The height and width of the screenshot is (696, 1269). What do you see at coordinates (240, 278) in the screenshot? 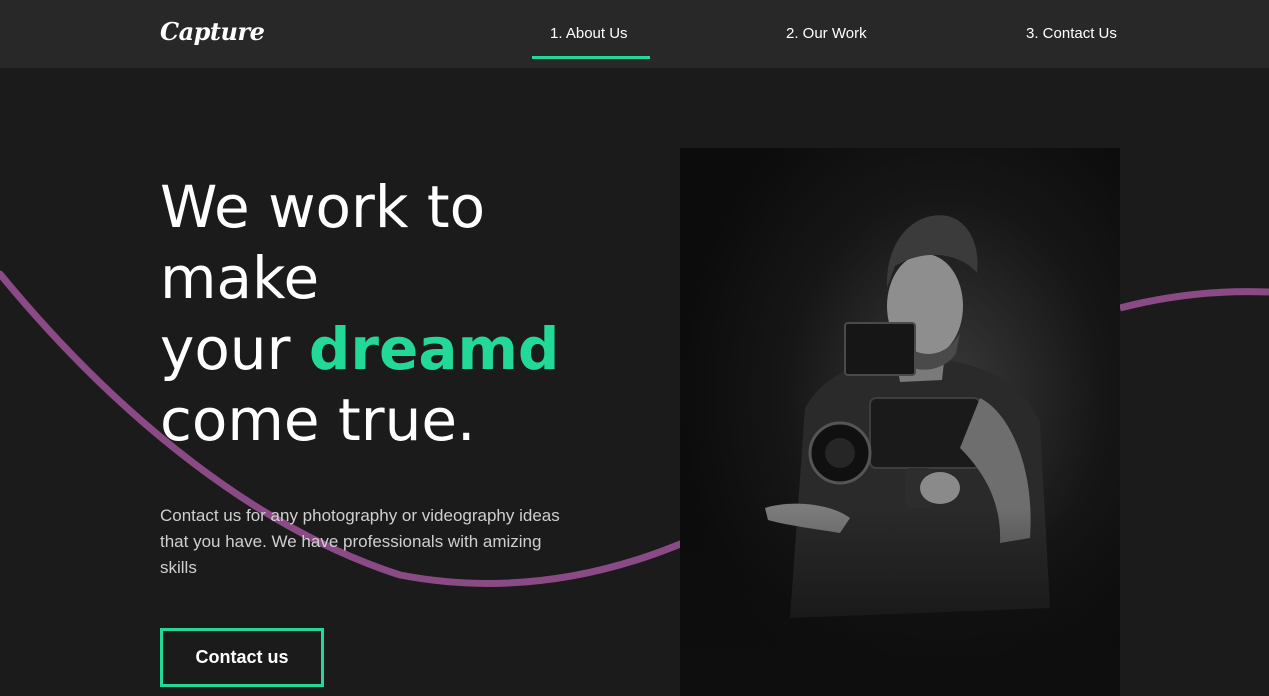
I see `headline-line-2: make` at bounding box center [240, 278].